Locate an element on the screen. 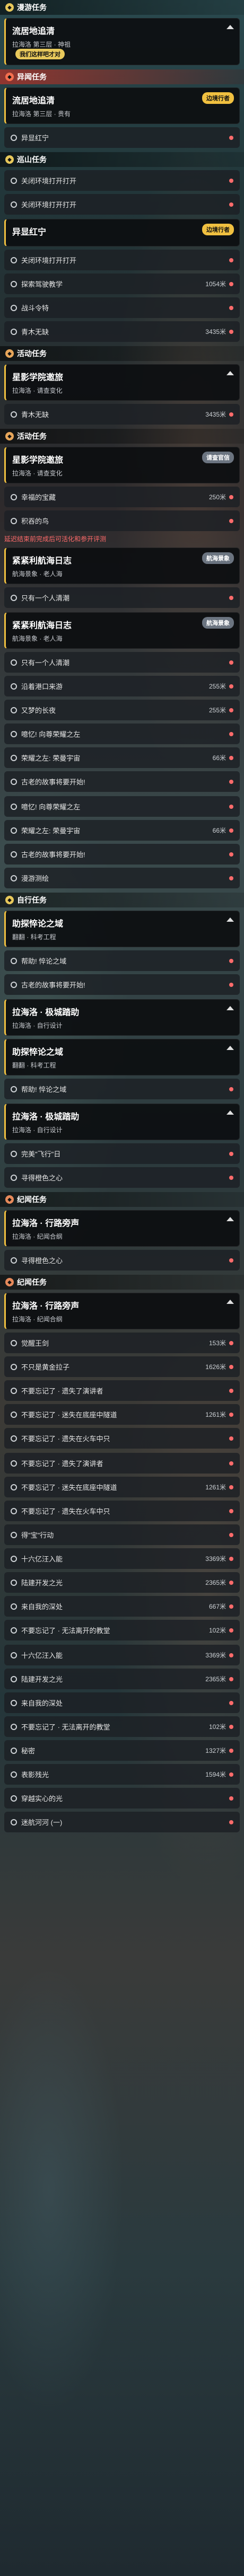 Image resolution: width=244 pixels, height=2576 pixels. quest-row: 沿着港口来游 255米 is located at coordinates (122, 686).